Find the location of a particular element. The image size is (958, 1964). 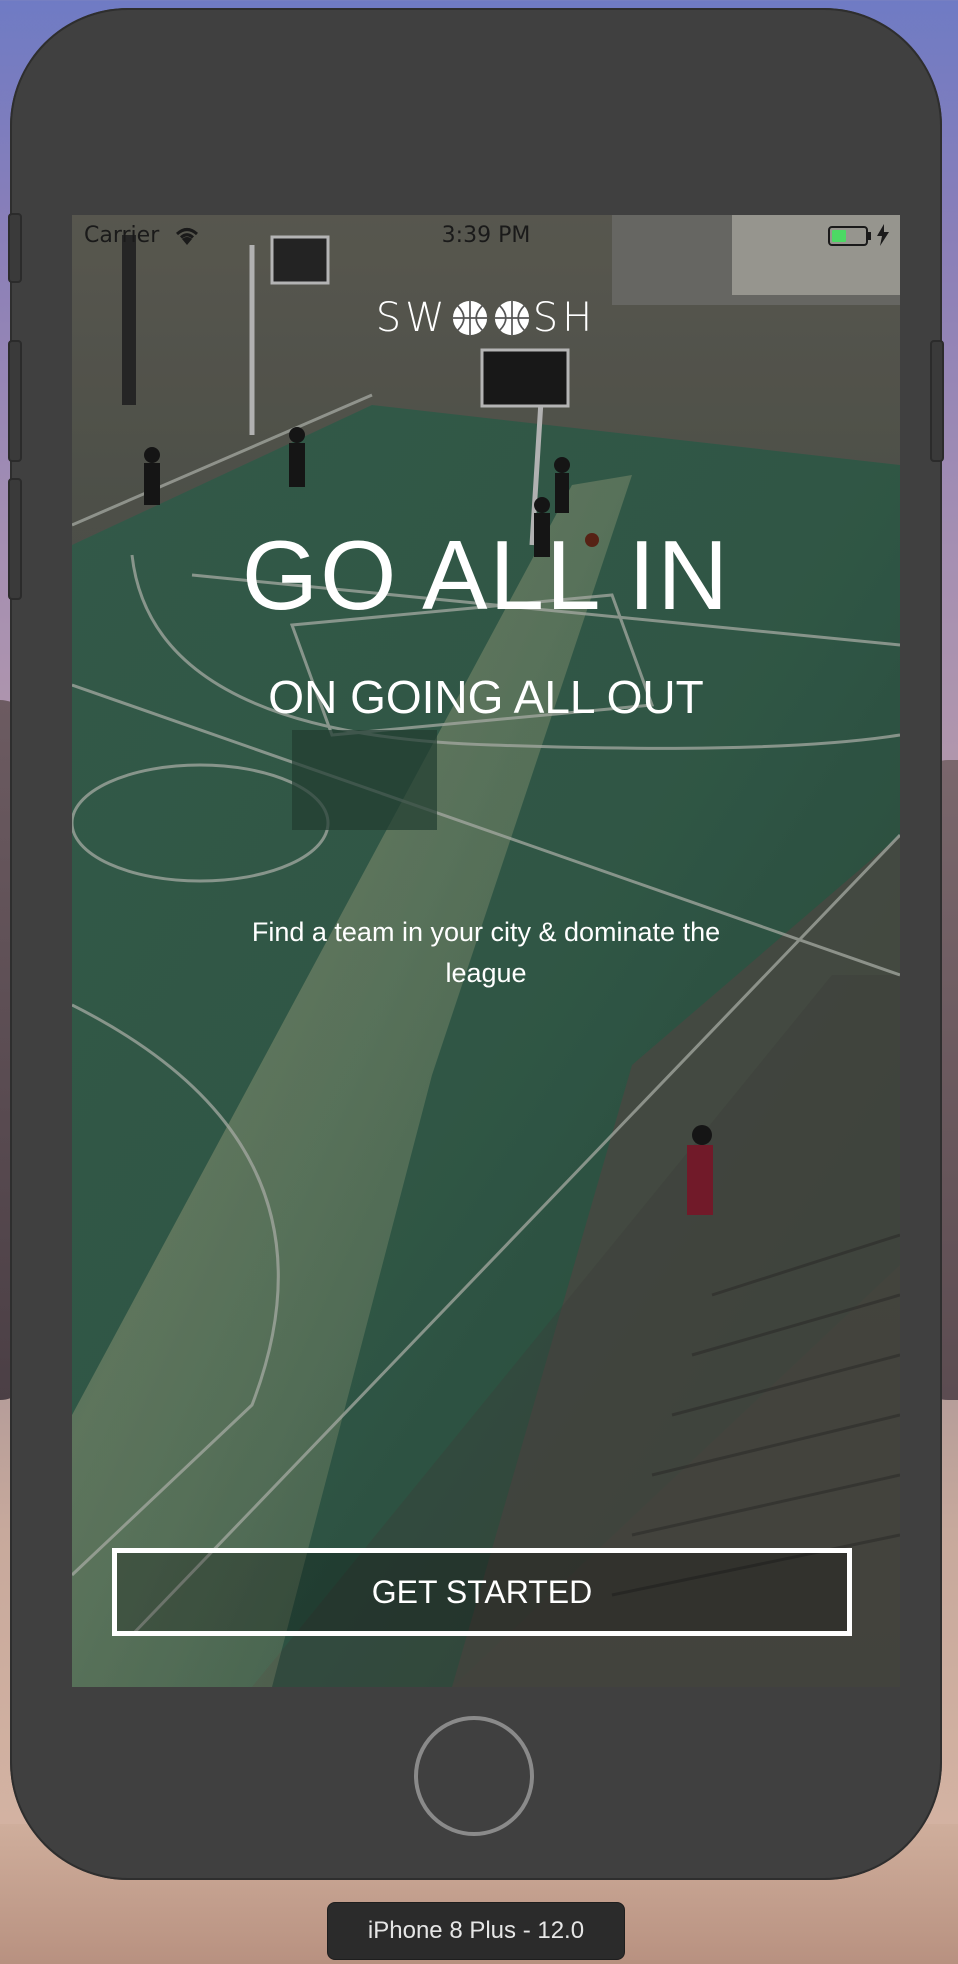

logo-text-suffix: SH is located at coordinates (564, 318).